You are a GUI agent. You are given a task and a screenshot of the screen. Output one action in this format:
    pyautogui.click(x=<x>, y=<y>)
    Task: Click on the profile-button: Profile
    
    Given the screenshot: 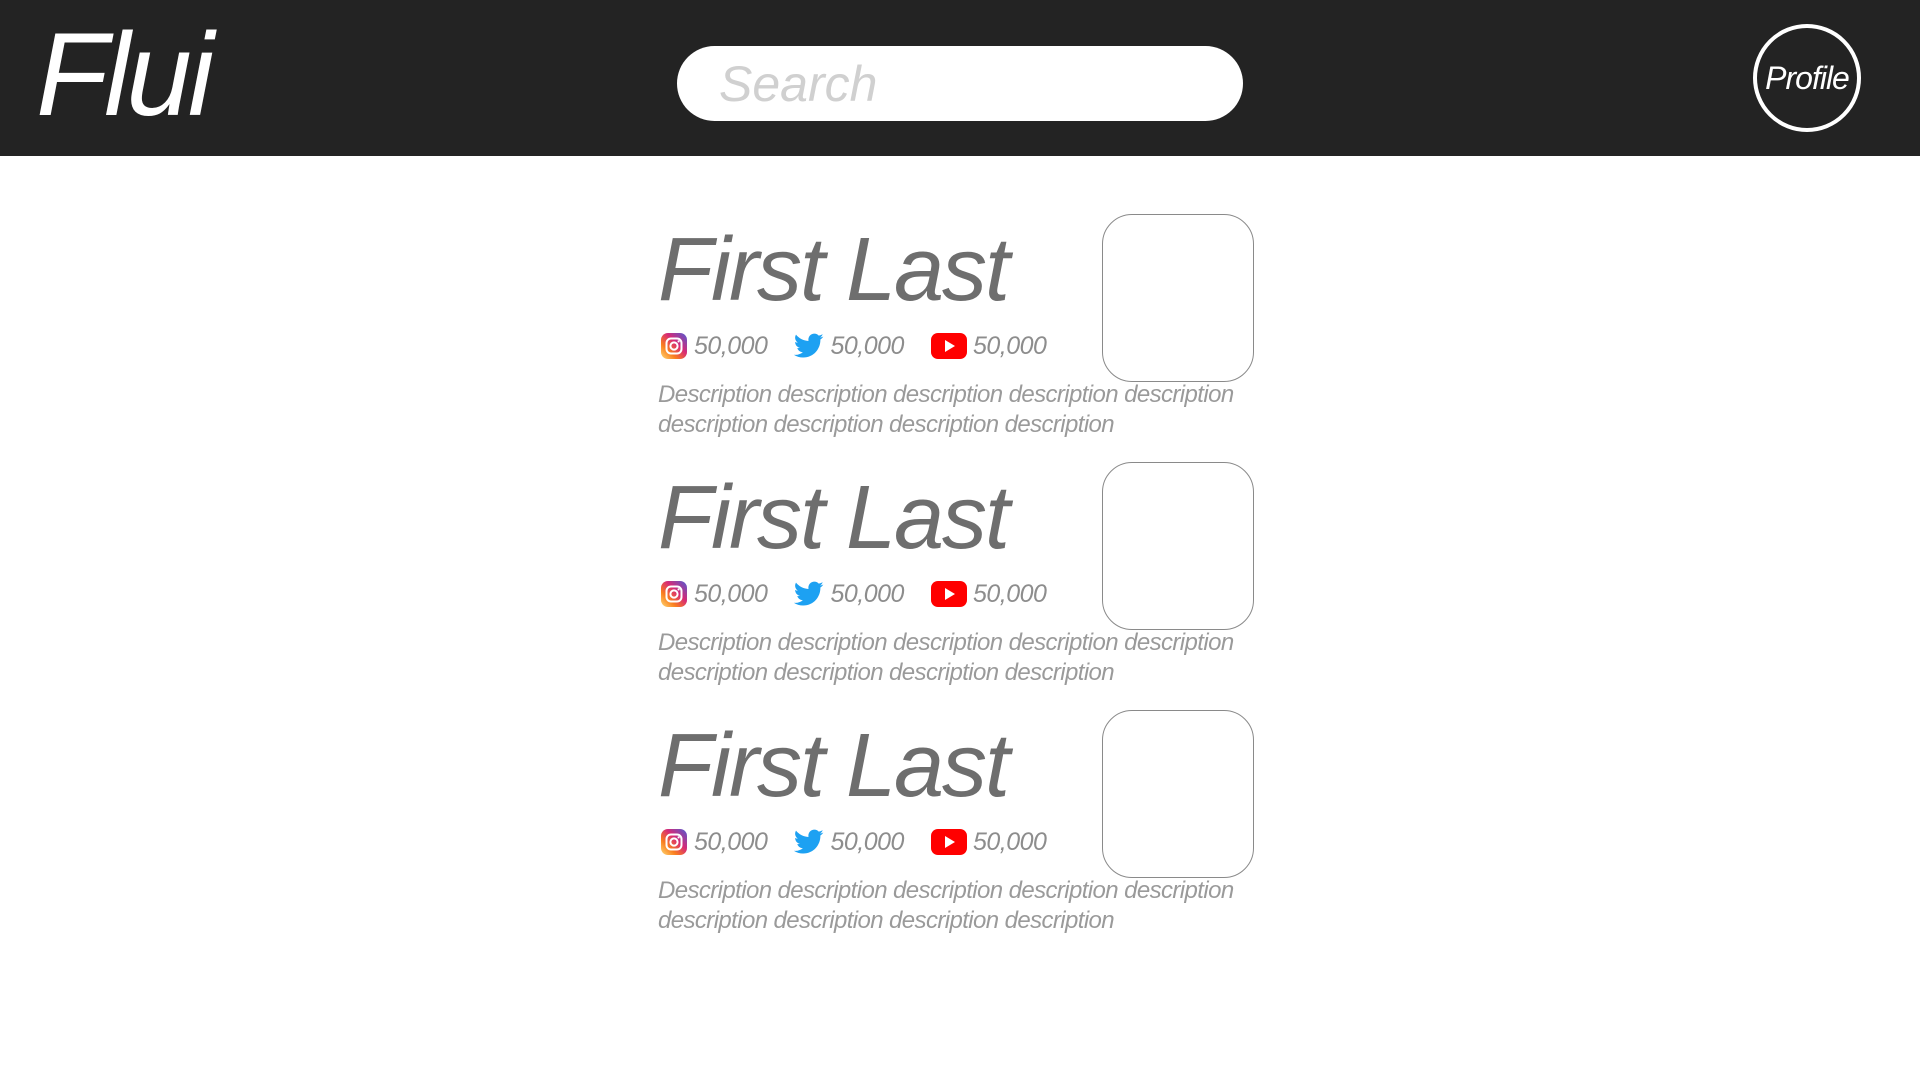 What is the action you would take?
    pyautogui.click(x=1807, y=78)
    